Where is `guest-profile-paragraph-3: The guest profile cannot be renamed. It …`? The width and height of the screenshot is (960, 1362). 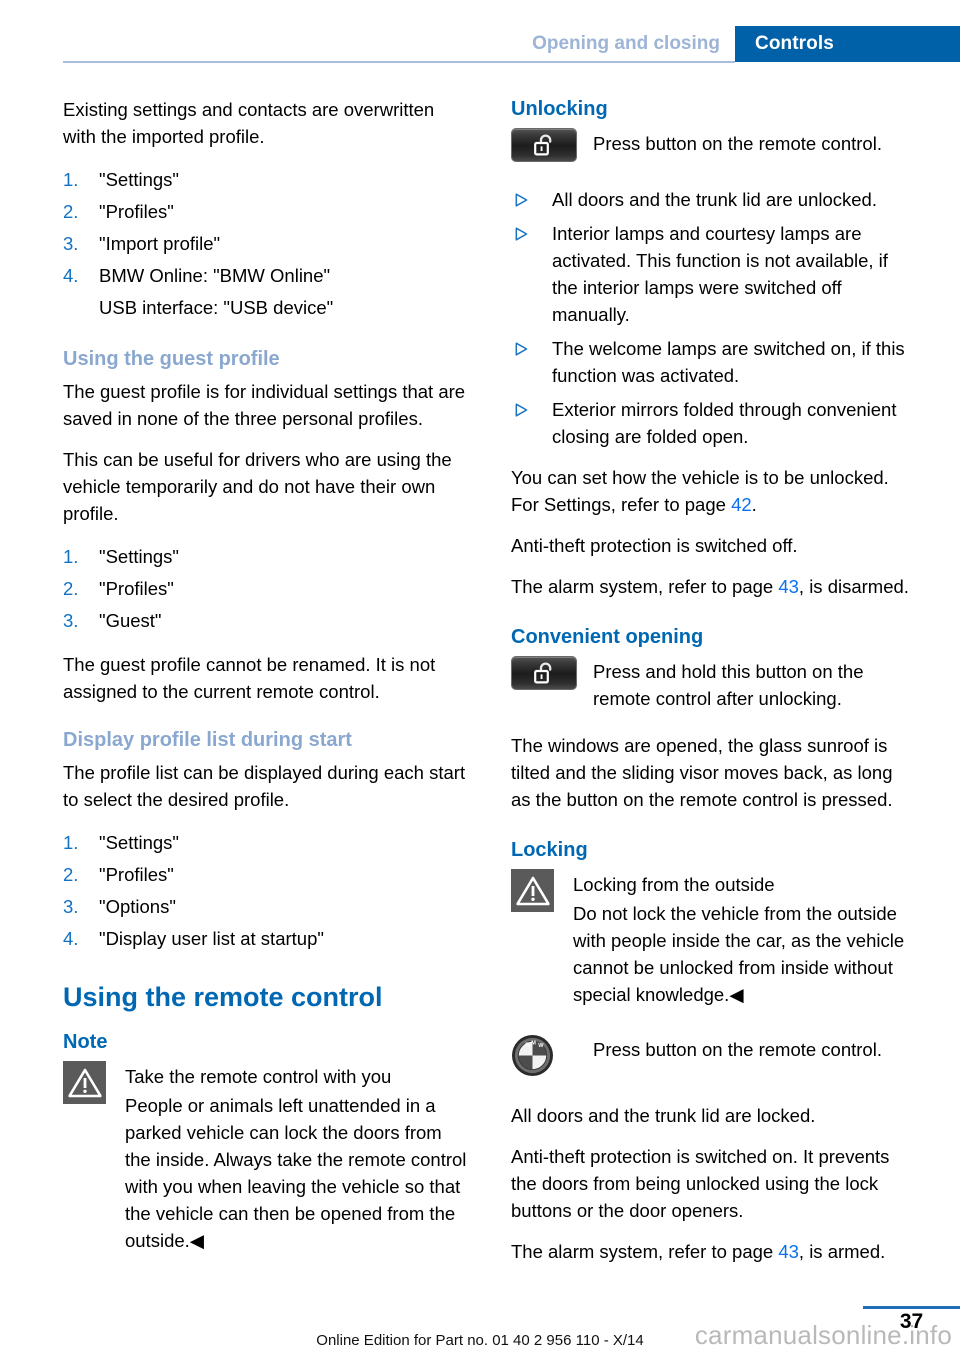
guest-profile-paragraph-3: The guest profile cannot be renamed. It … is located at coordinates (249, 678).